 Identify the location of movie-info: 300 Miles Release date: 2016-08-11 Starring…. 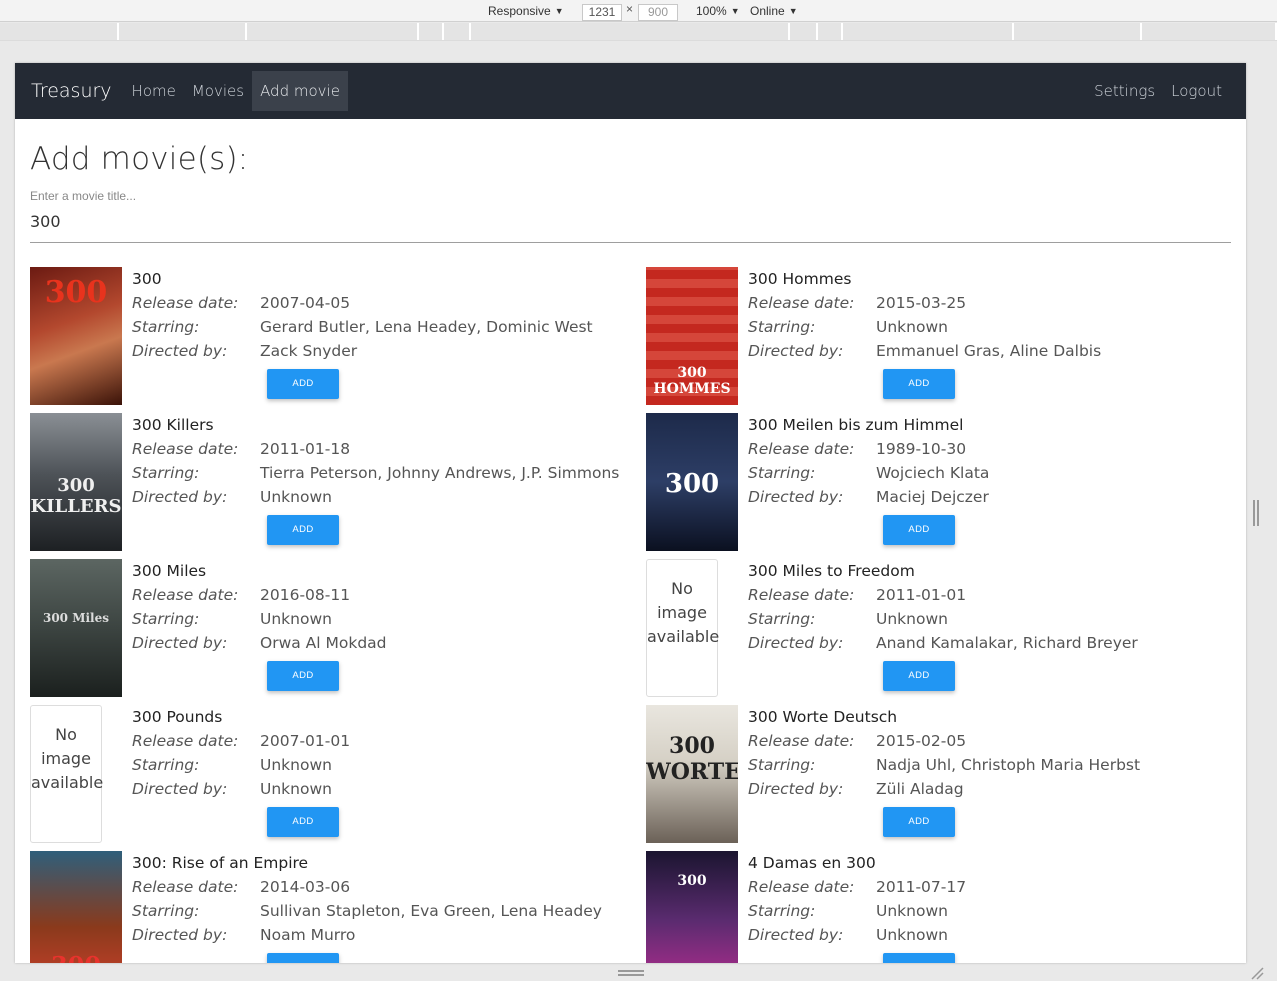
(259, 607).